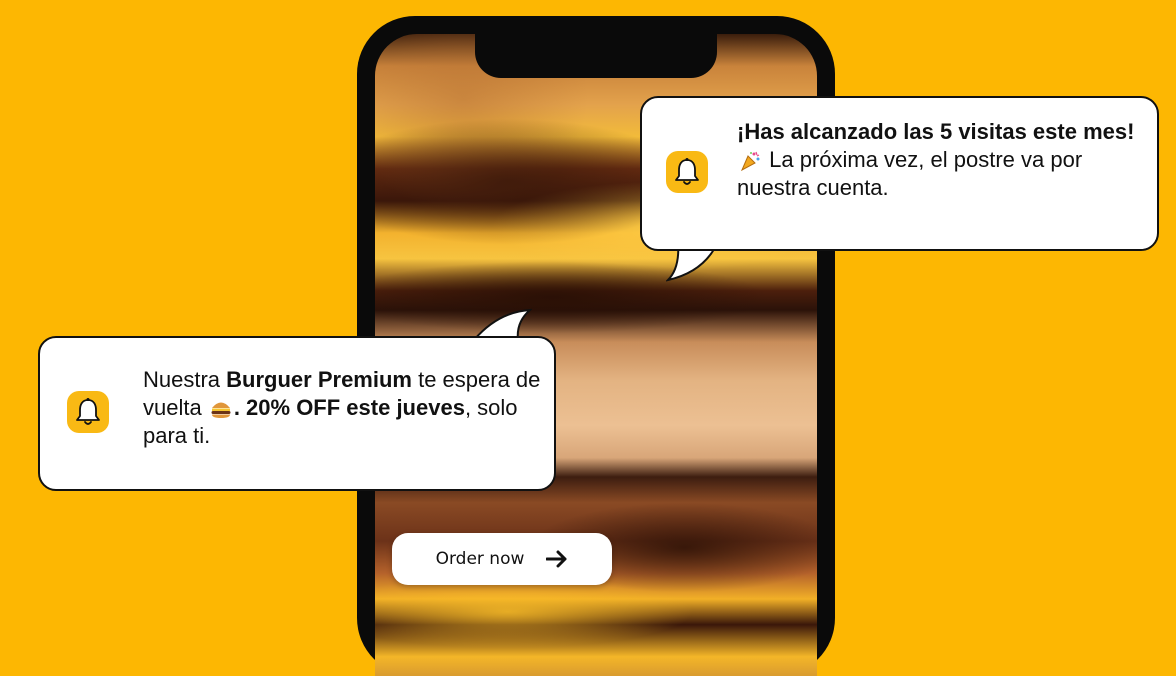 This screenshot has height=676, width=1176. Describe the element at coordinates (480, 559) in the screenshot. I see `order-now-label: Order now` at that location.